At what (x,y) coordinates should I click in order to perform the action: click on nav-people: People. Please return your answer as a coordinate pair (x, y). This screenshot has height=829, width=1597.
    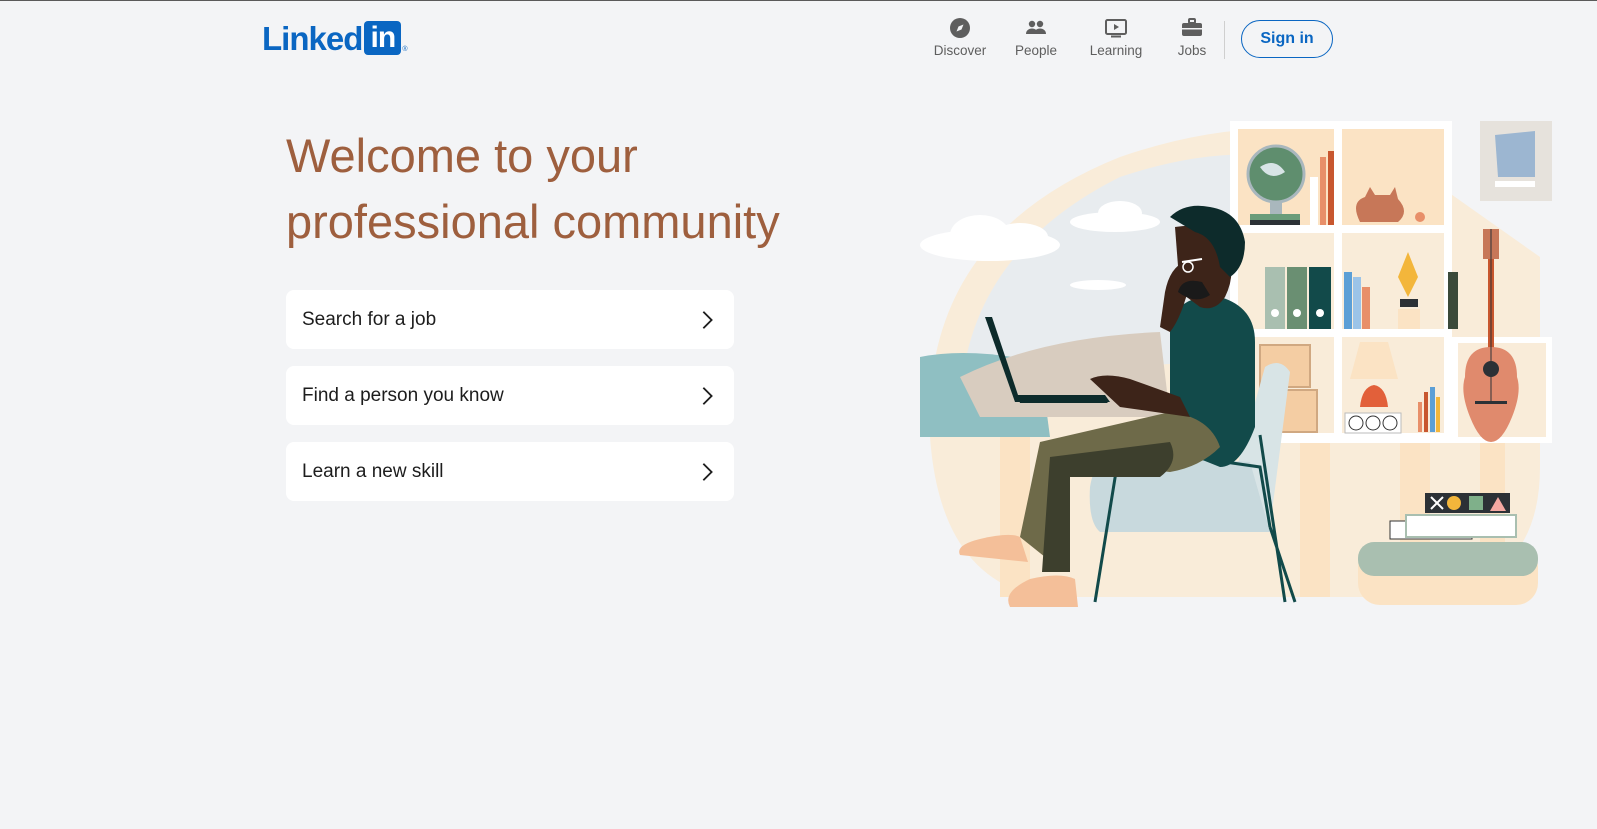
    Looking at the image, I should click on (1036, 37).